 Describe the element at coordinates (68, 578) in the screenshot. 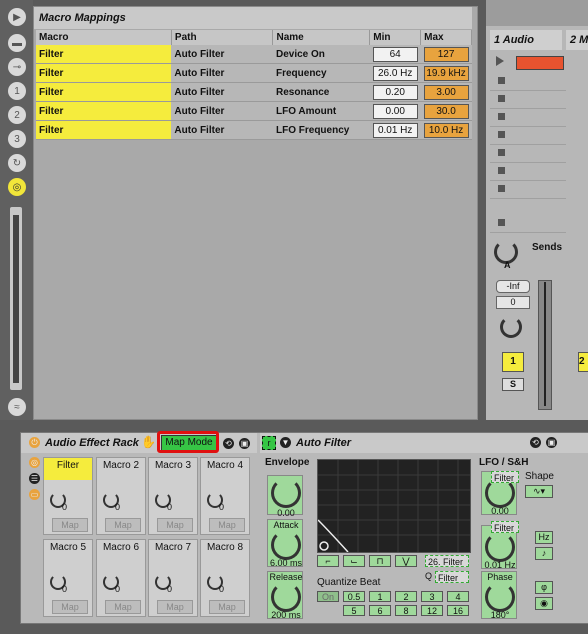

I see `macro-knob-5: Macro 5 0 Map` at that location.